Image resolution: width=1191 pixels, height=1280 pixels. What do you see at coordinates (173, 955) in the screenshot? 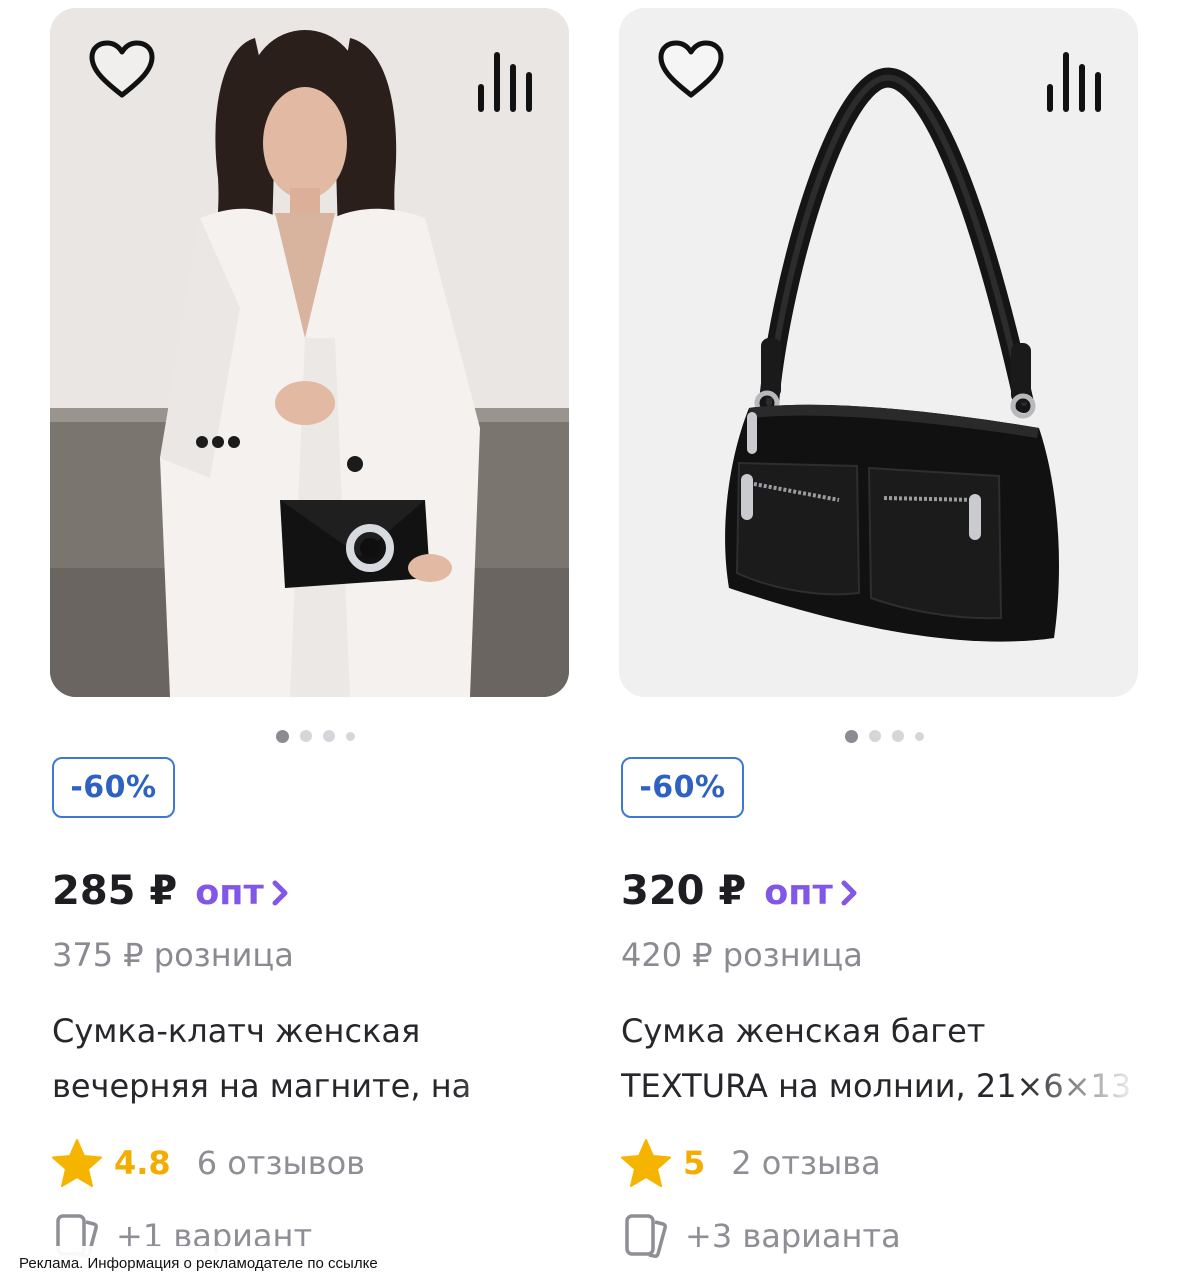
I see `retail-price: 375 ₽ розница` at bounding box center [173, 955].